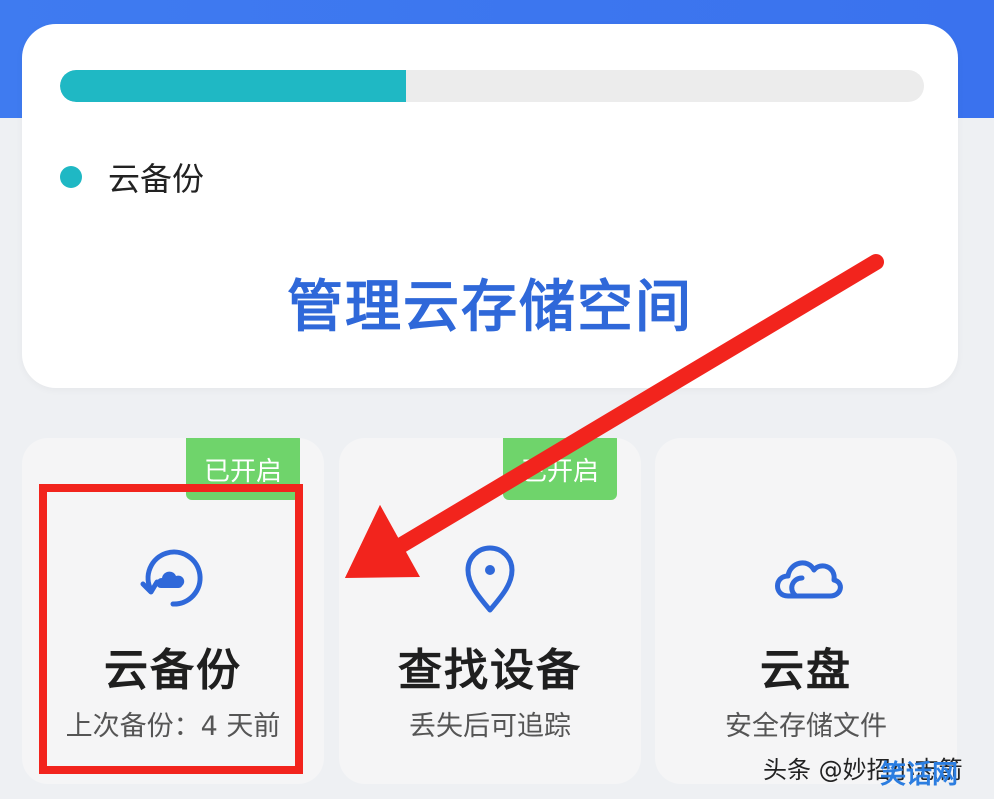 This screenshot has width=994, height=799. I want to click on tile-subtitle: 丢失后可追踪, so click(490, 726).